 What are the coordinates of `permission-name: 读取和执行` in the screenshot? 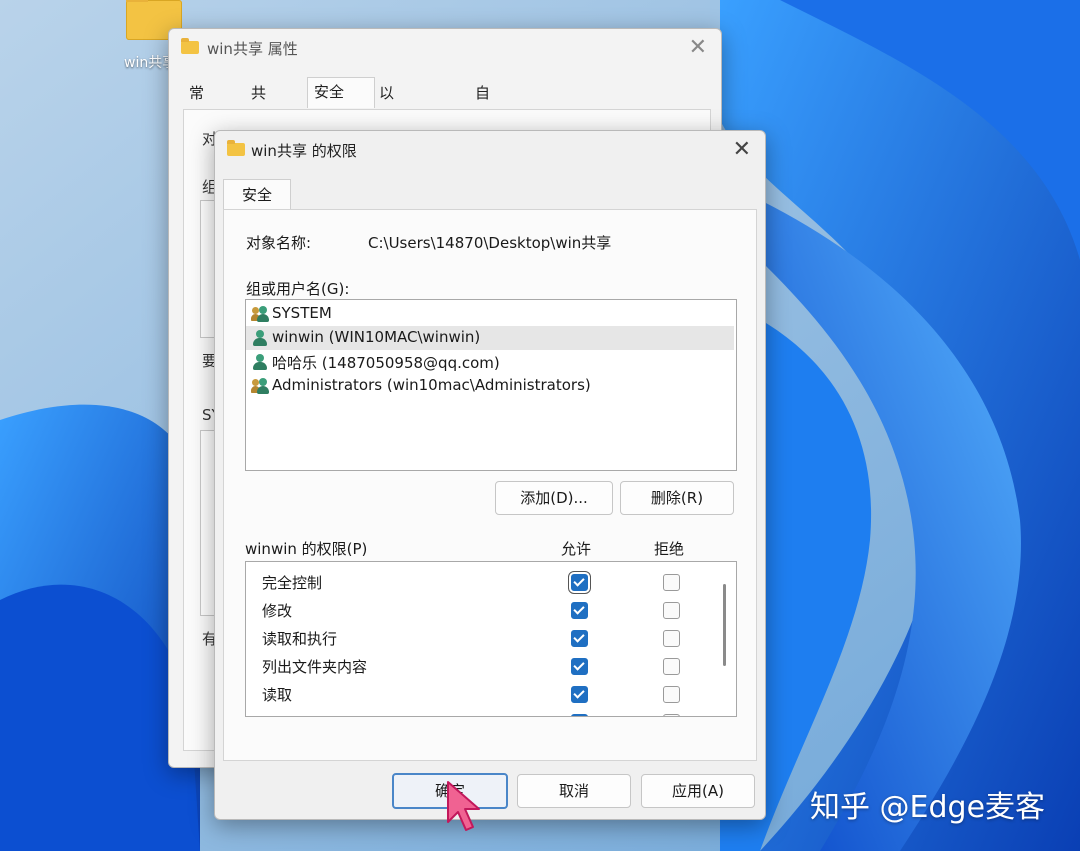 It's located at (300, 639).